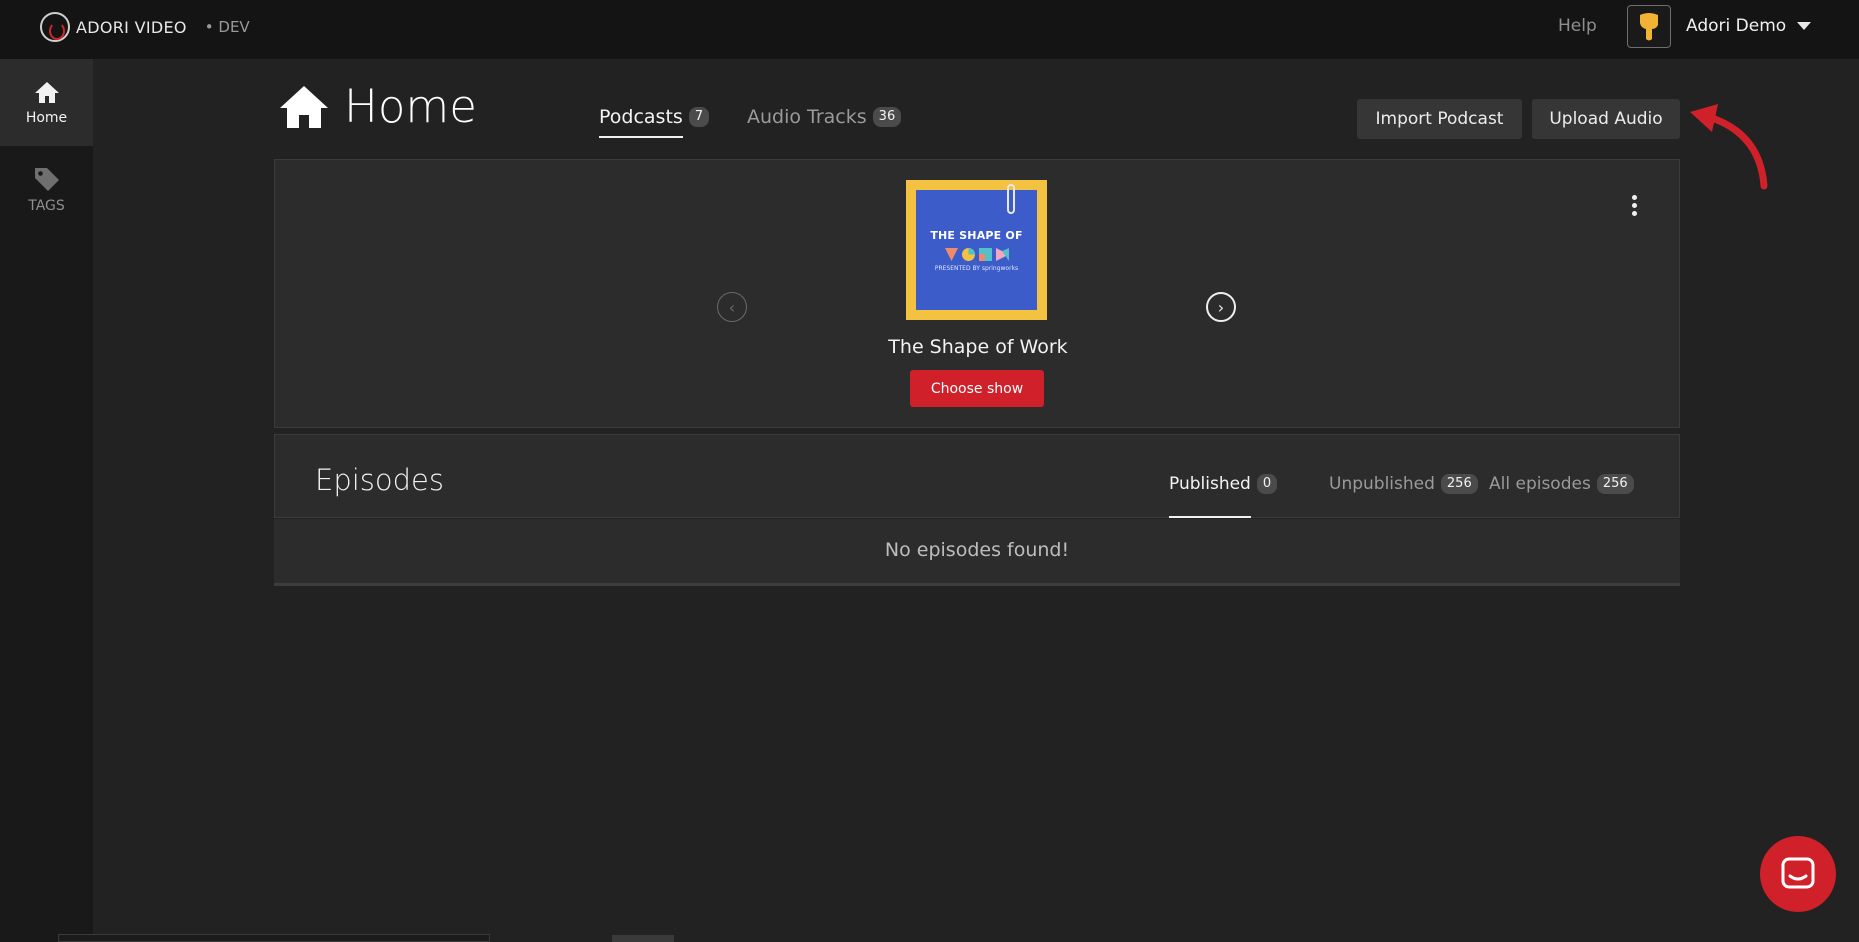 This screenshot has height=942, width=1859. What do you see at coordinates (46, 205) in the screenshot?
I see `sidebar-item-label: TAGS` at bounding box center [46, 205].